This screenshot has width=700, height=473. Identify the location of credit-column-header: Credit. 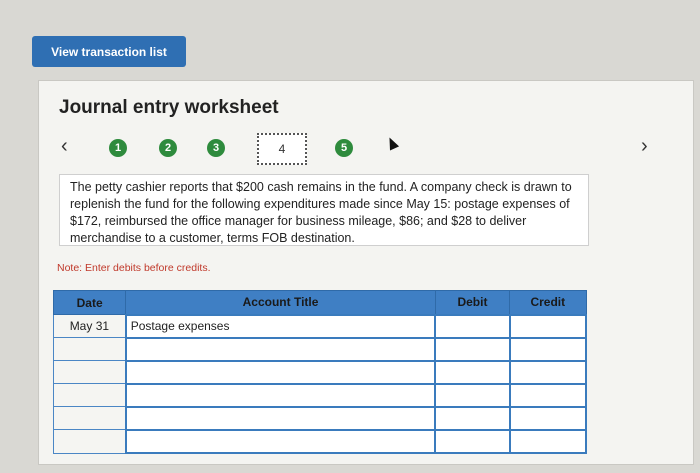
(548, 302).